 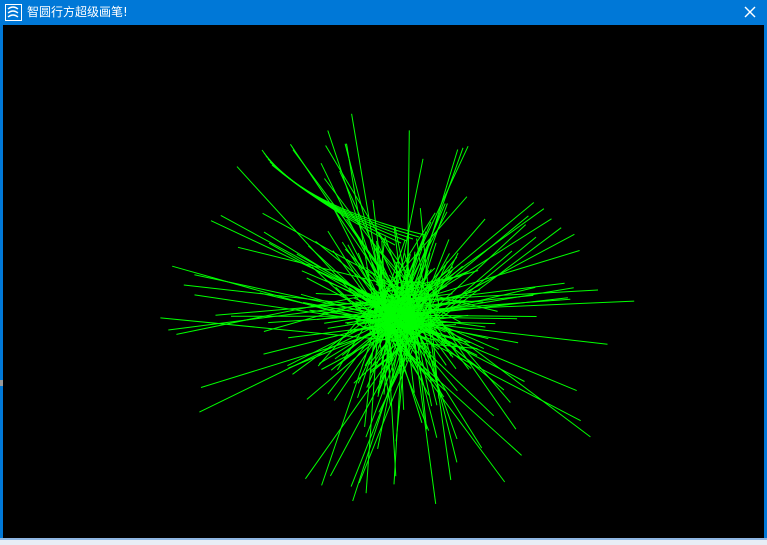 I want to click on title-bar: 智圆行方超级画笔!, so click(x=383, y=12).